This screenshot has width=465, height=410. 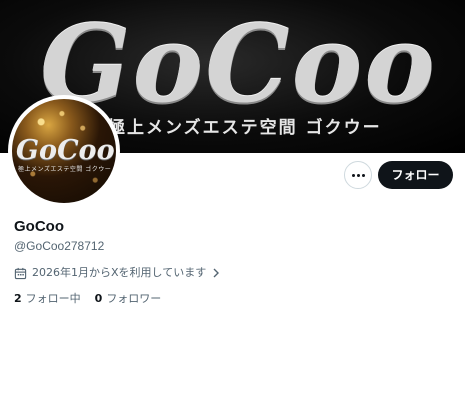 I want to click on avatar-logo-text: GoCoo, so click(x=65, y=150).